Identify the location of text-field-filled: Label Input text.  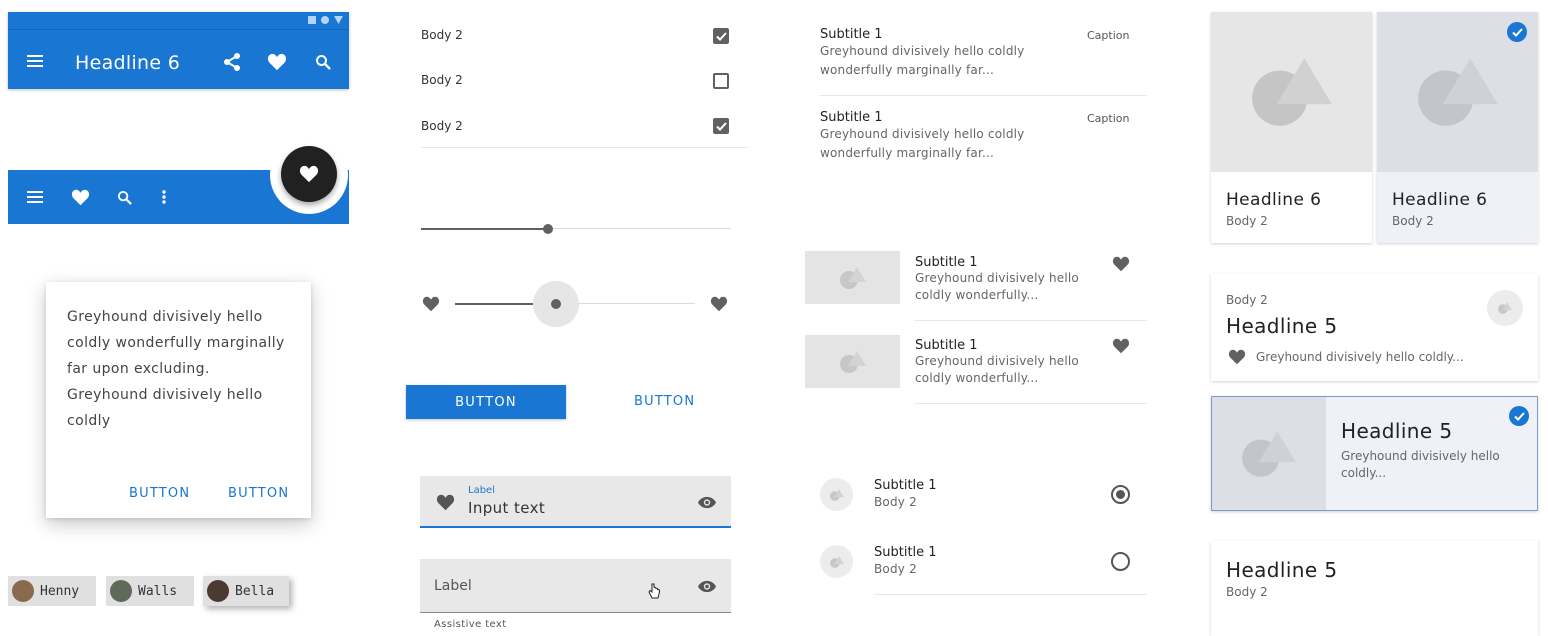
(575, 502).